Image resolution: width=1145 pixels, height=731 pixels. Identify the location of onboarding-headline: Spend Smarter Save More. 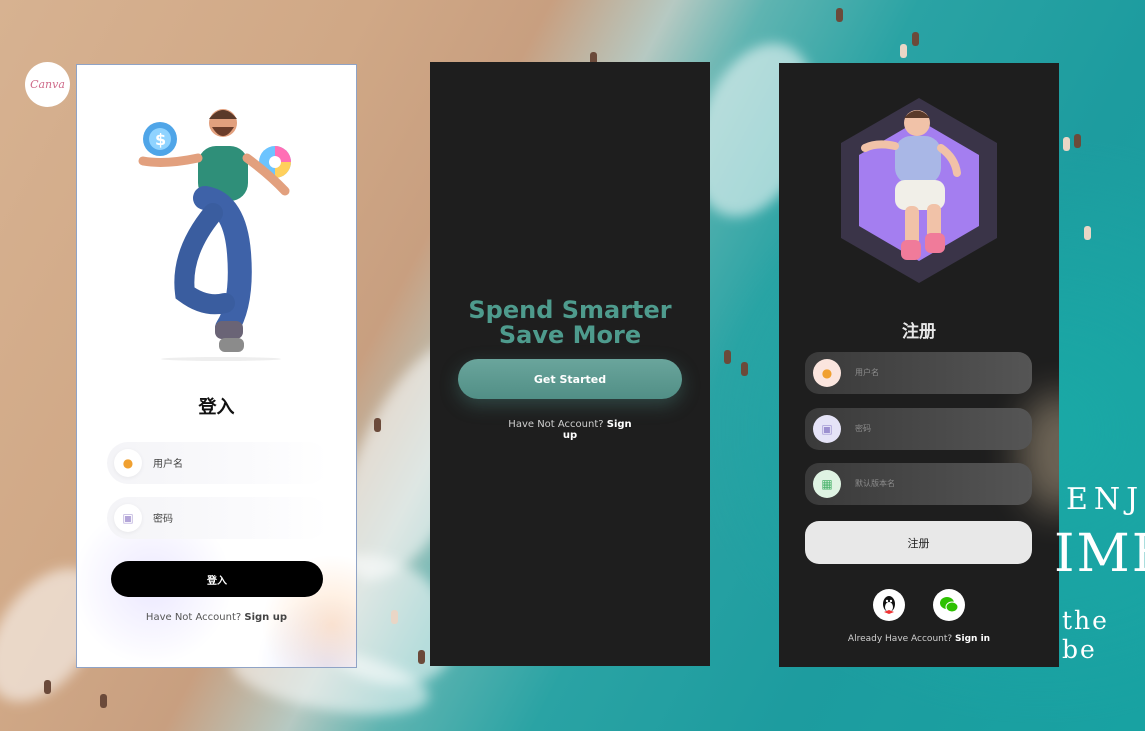
(570, 323).